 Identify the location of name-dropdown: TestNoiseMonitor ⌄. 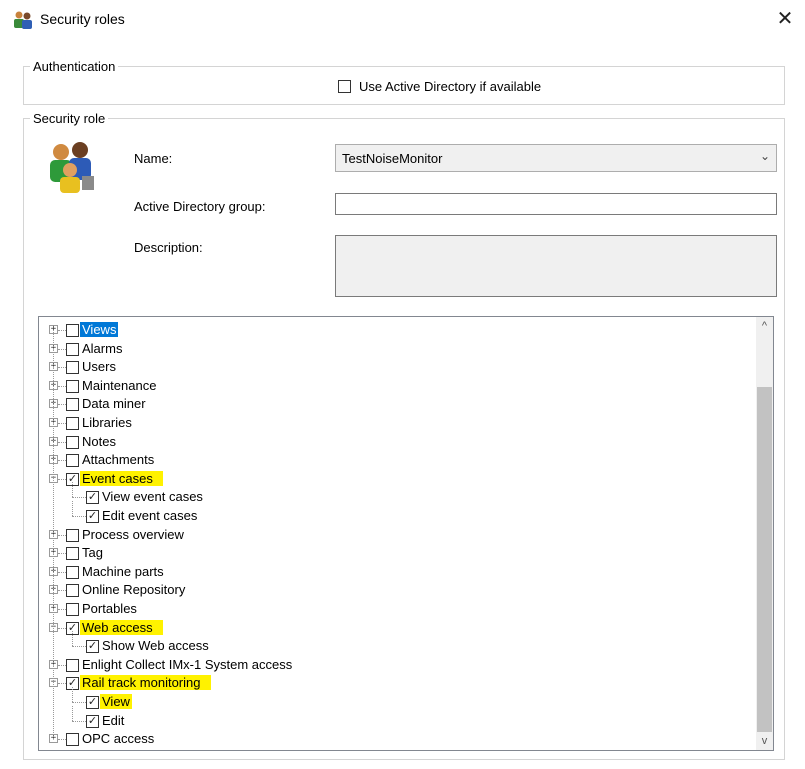
(556, 158).